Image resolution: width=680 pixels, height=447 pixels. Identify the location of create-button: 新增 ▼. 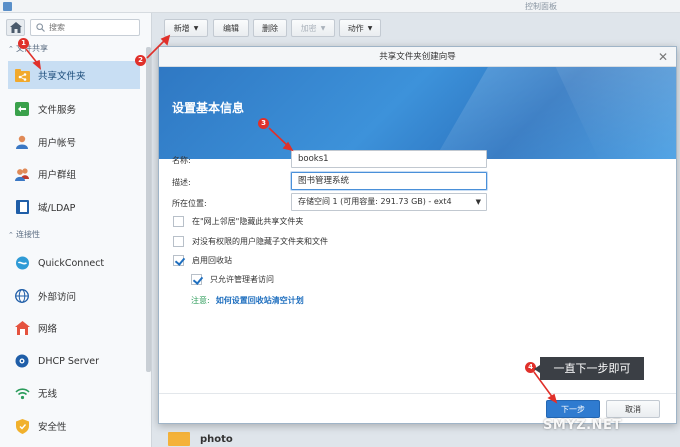
(186, 28).